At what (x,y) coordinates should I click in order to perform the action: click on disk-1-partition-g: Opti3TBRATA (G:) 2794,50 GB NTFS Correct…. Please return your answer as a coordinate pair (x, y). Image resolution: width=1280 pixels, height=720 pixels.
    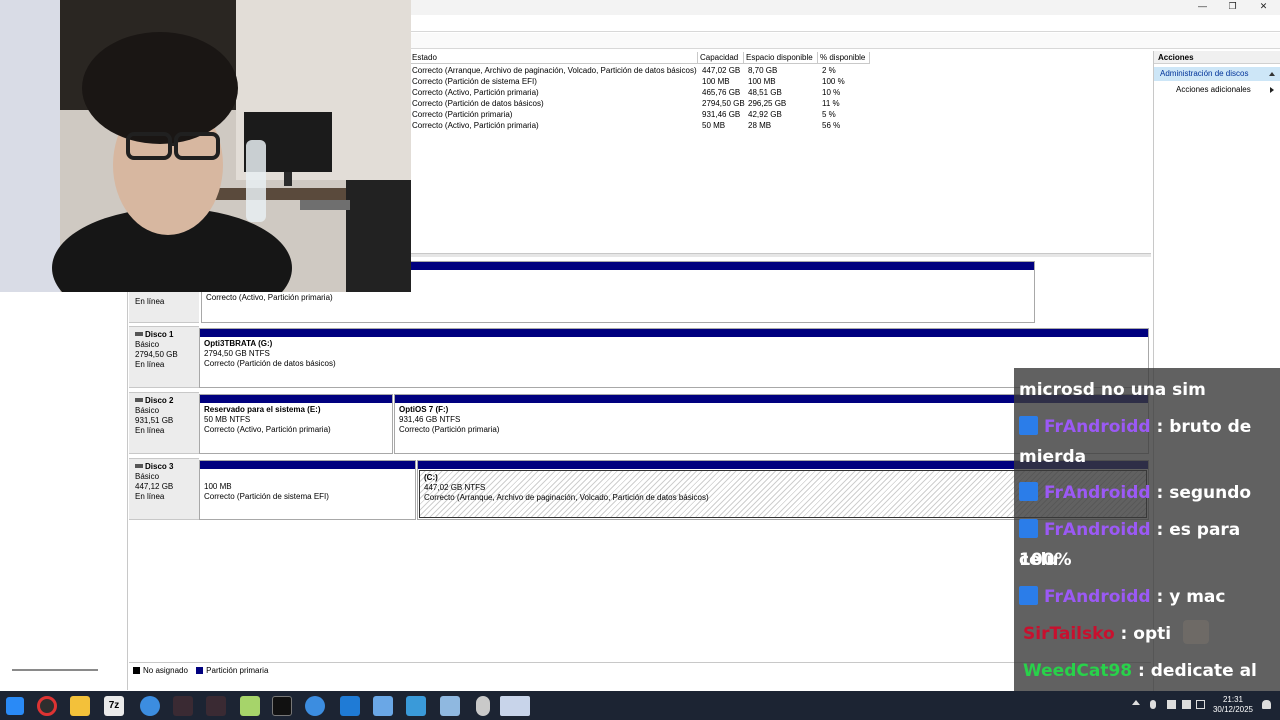
    Looking at the image, I should click on (674, 358).